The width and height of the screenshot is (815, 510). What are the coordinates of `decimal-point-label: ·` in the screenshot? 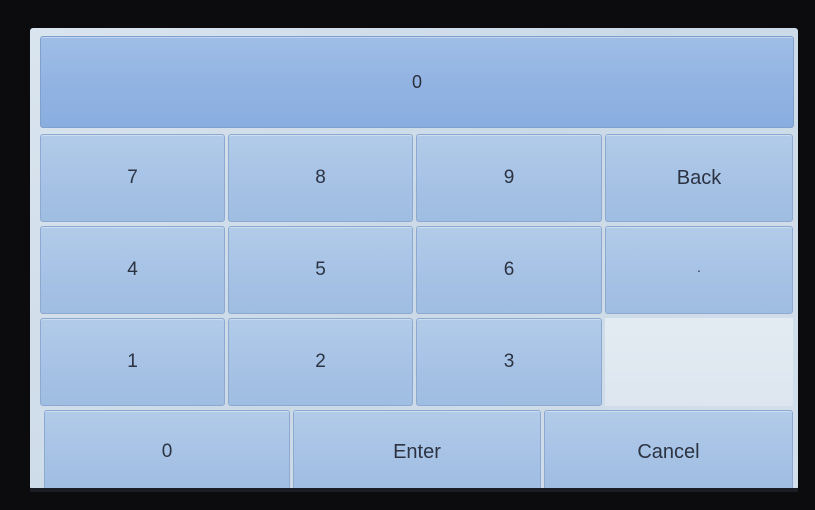 It's located at (699, 270).